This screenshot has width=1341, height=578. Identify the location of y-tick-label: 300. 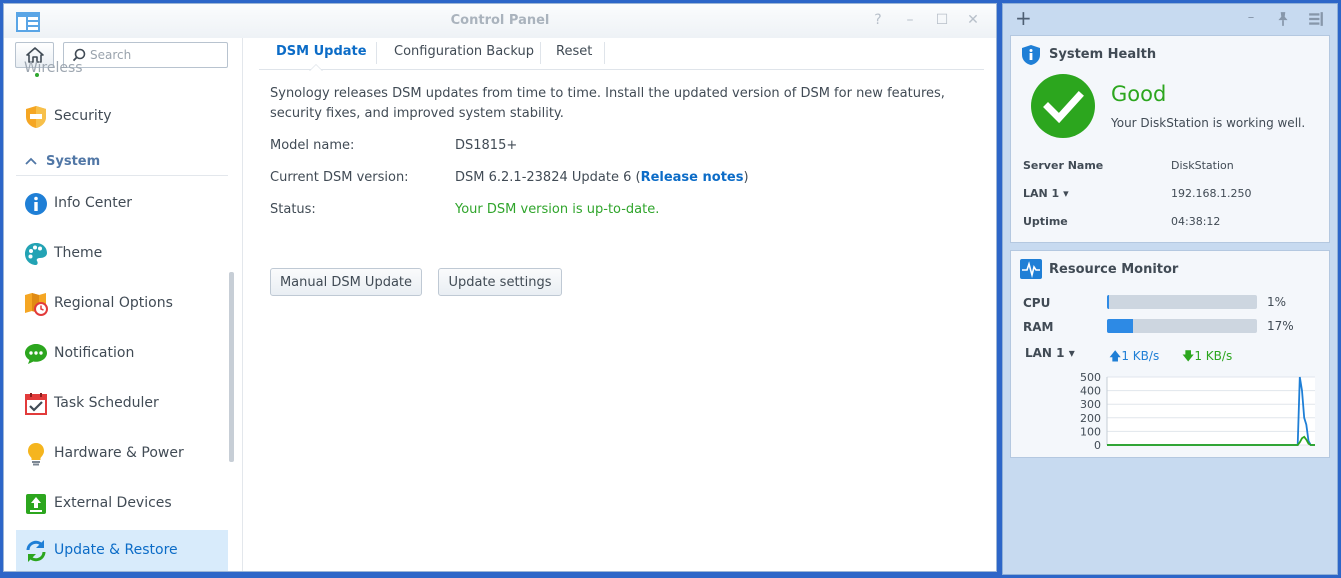
(1090, 404).